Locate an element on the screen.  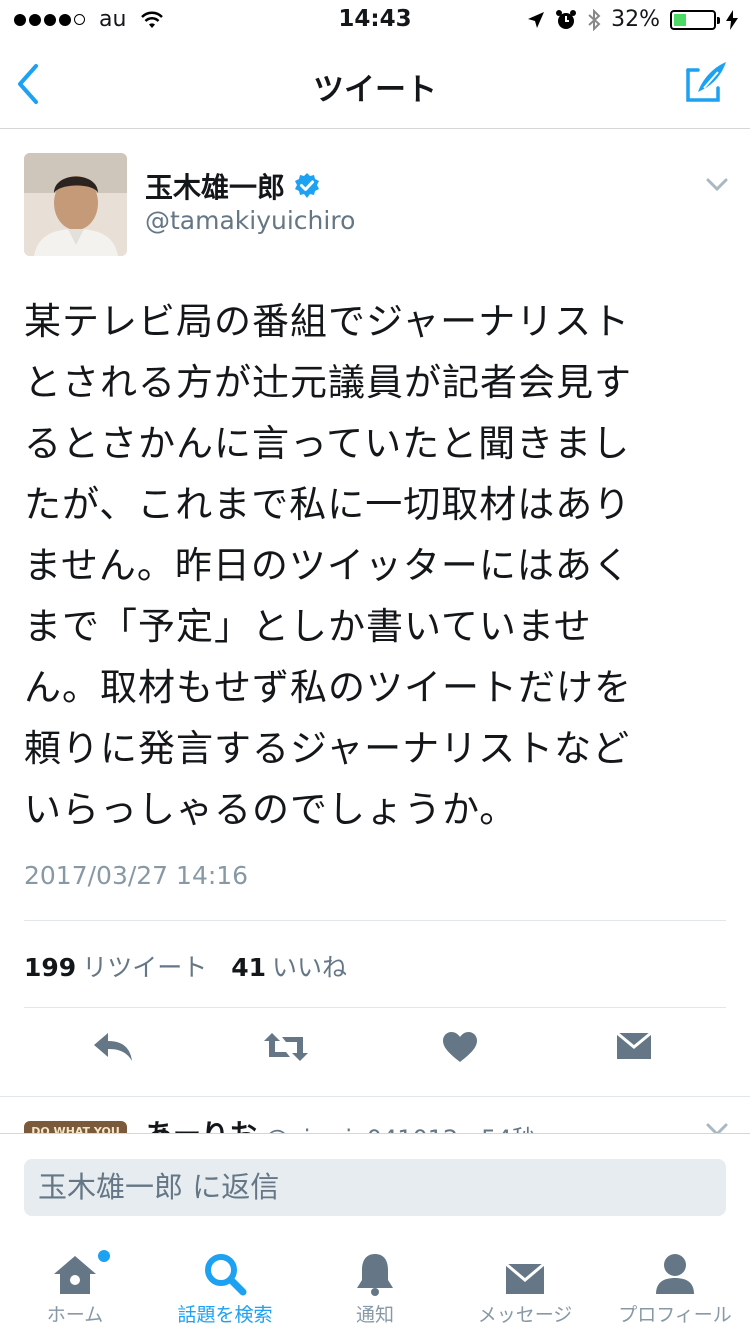
tab-label: ホーム is located at coordinates (75, 1315).